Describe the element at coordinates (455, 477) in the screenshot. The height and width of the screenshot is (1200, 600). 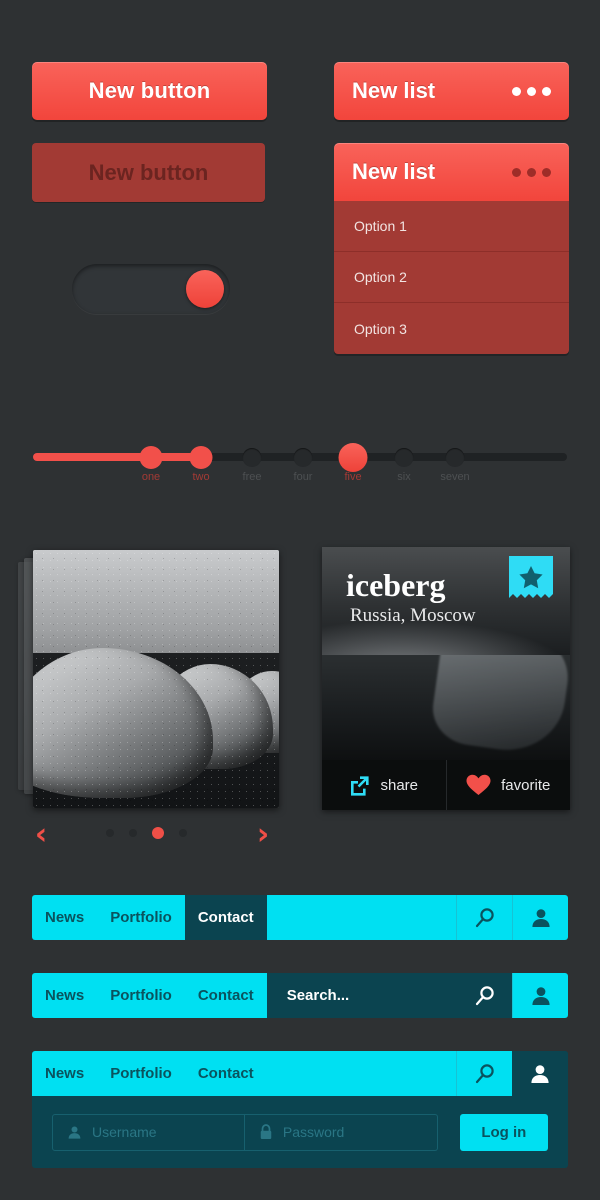
I see `slider-label-seven: seven` at that location.